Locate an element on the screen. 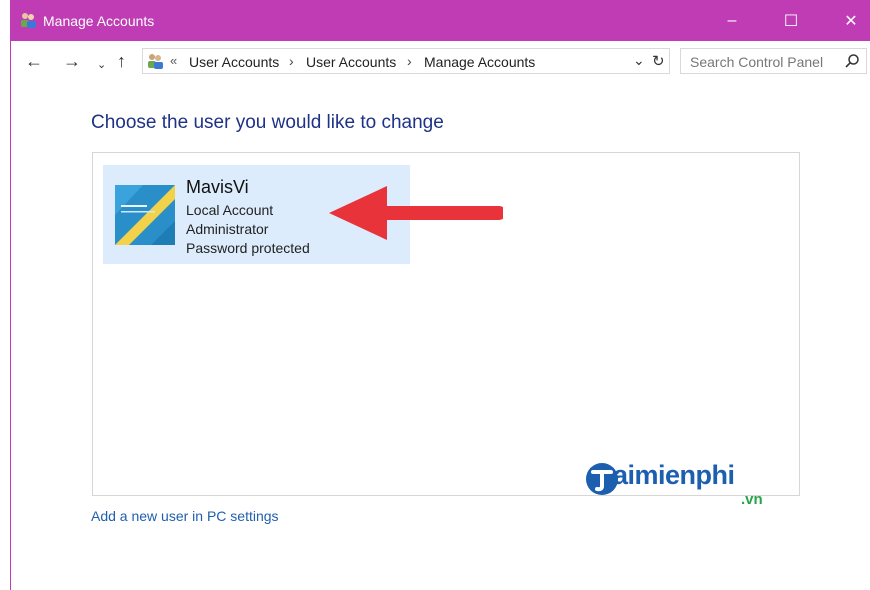  red-arrow-annotation-icon is located at coordinates (416, 213).